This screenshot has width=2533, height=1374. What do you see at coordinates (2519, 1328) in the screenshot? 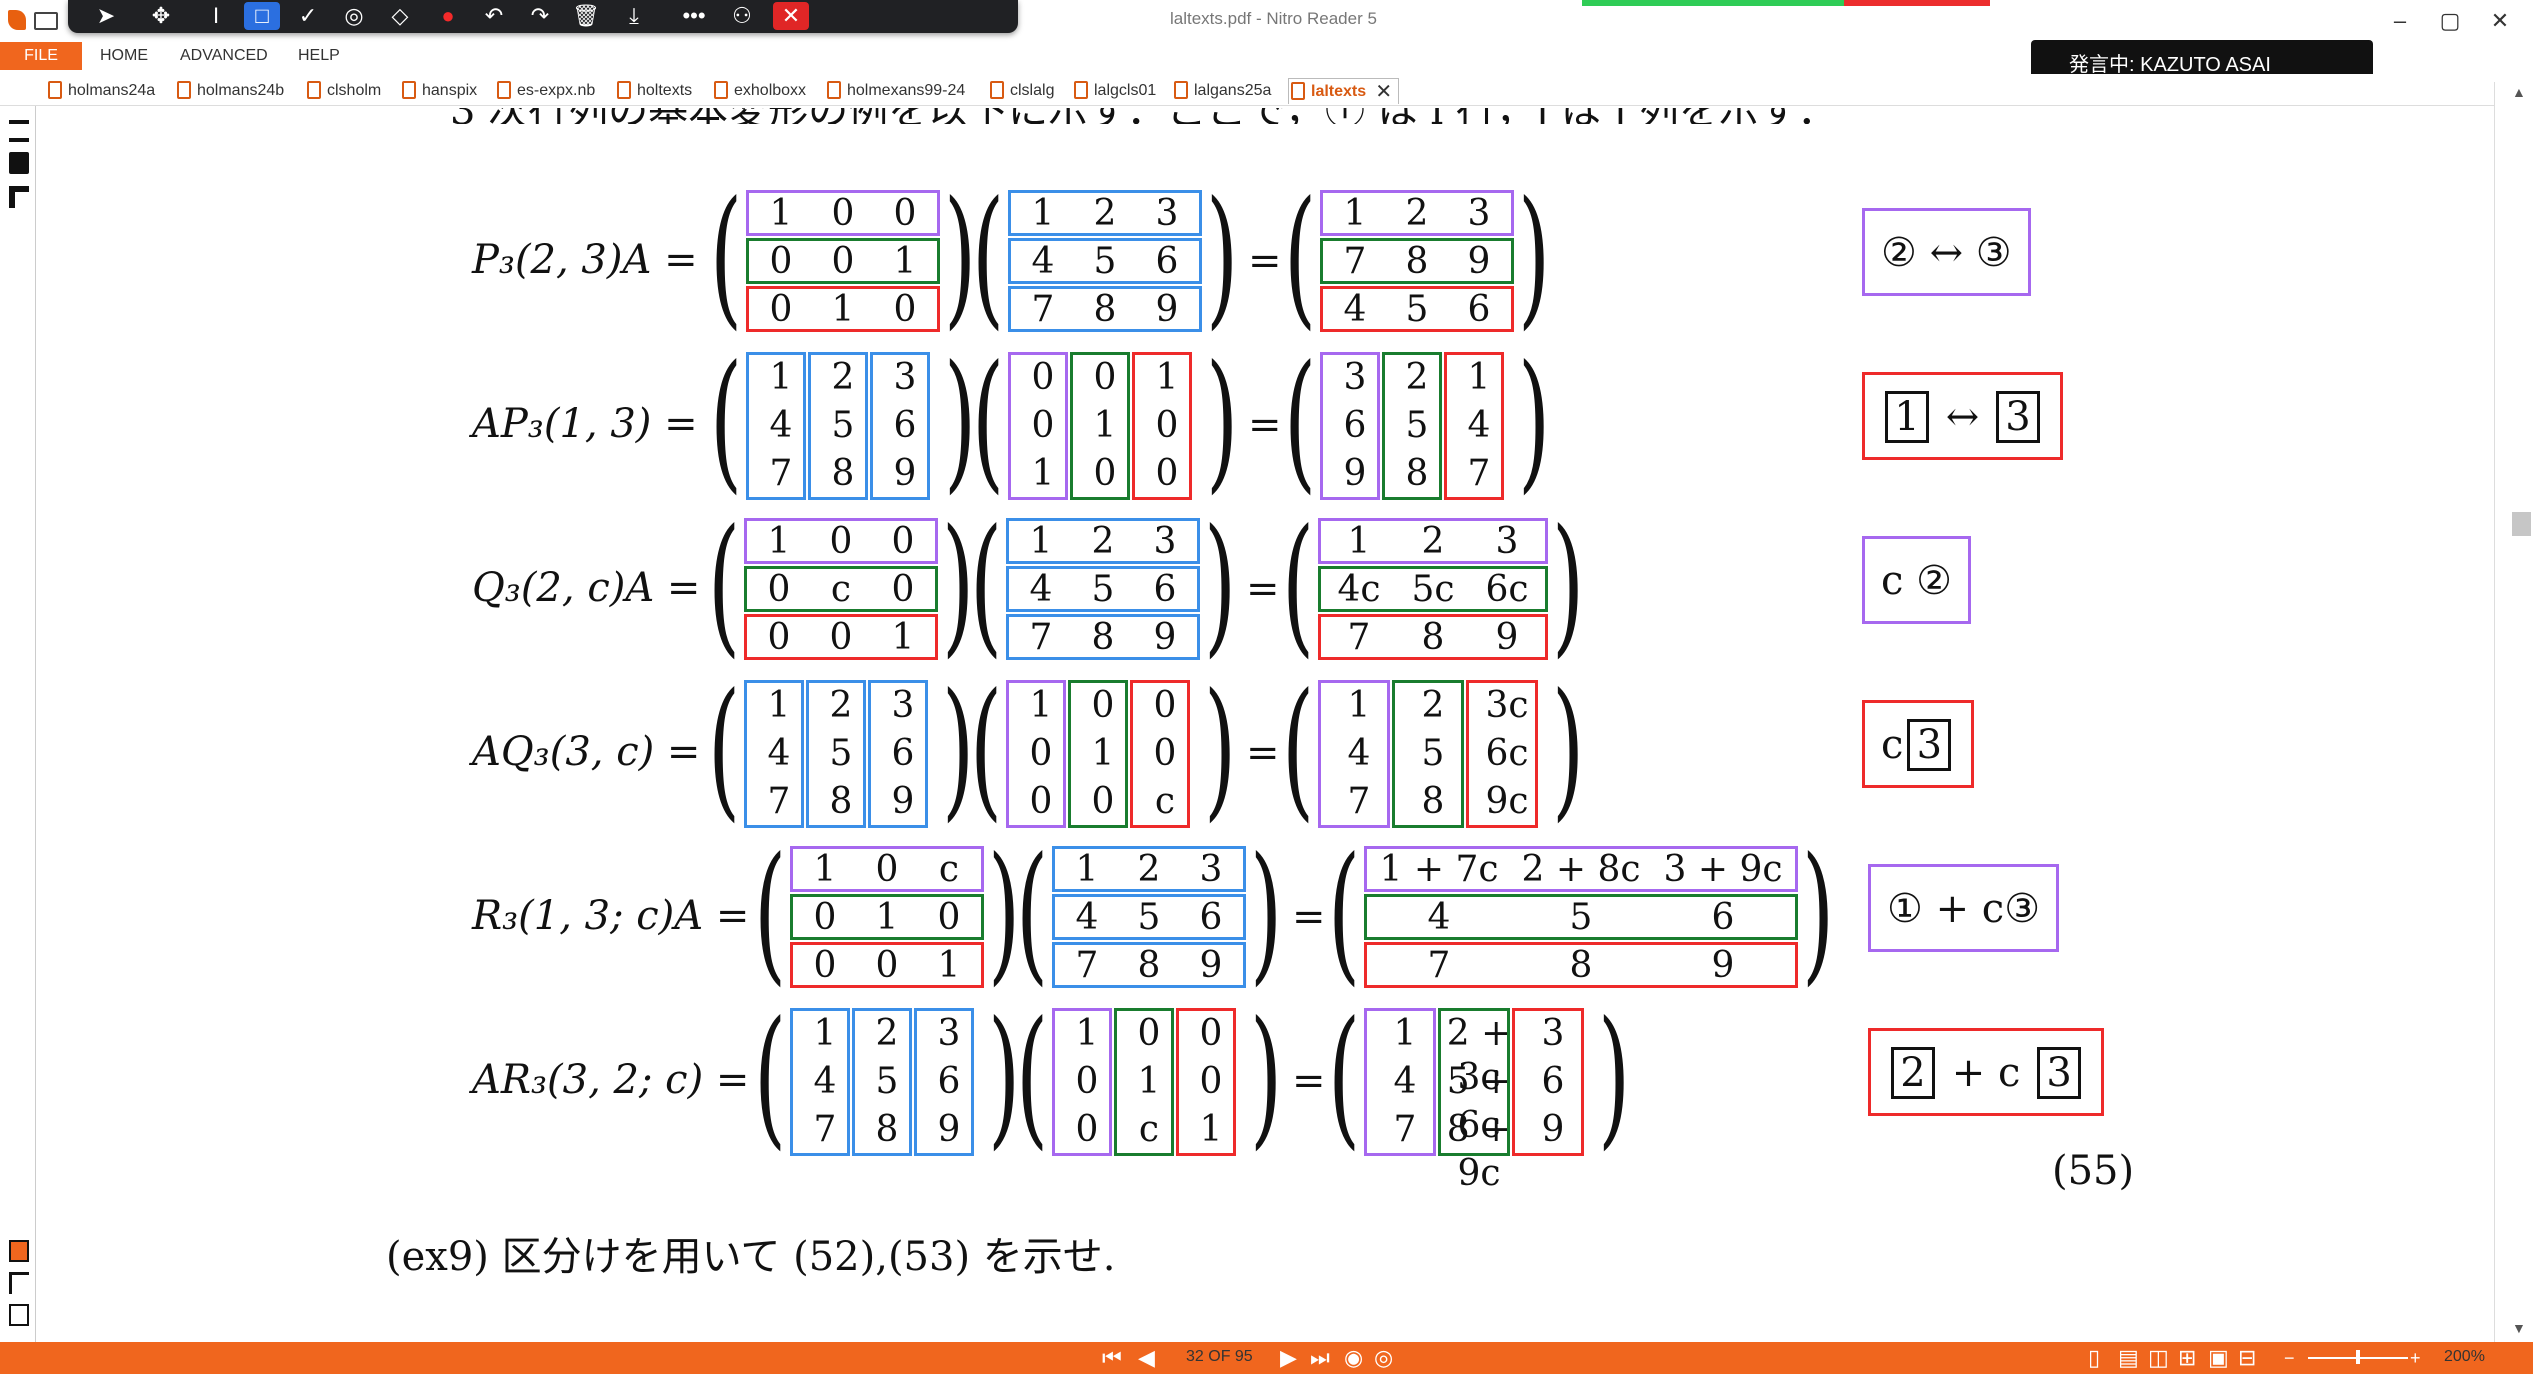
I see `scroll-down-icon: ▼` at bounding box center [2519, 1328].